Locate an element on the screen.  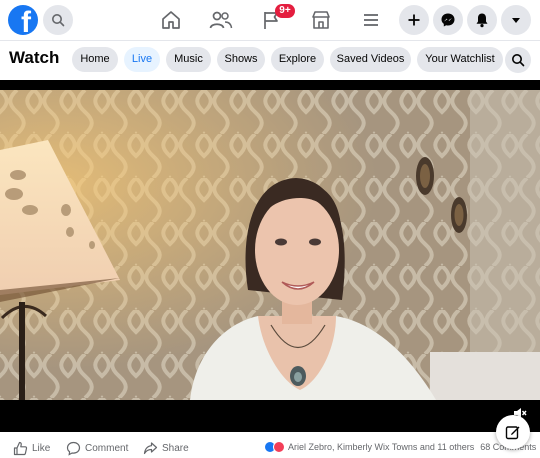
nav-marketplace is located at coordinates (321, 20).